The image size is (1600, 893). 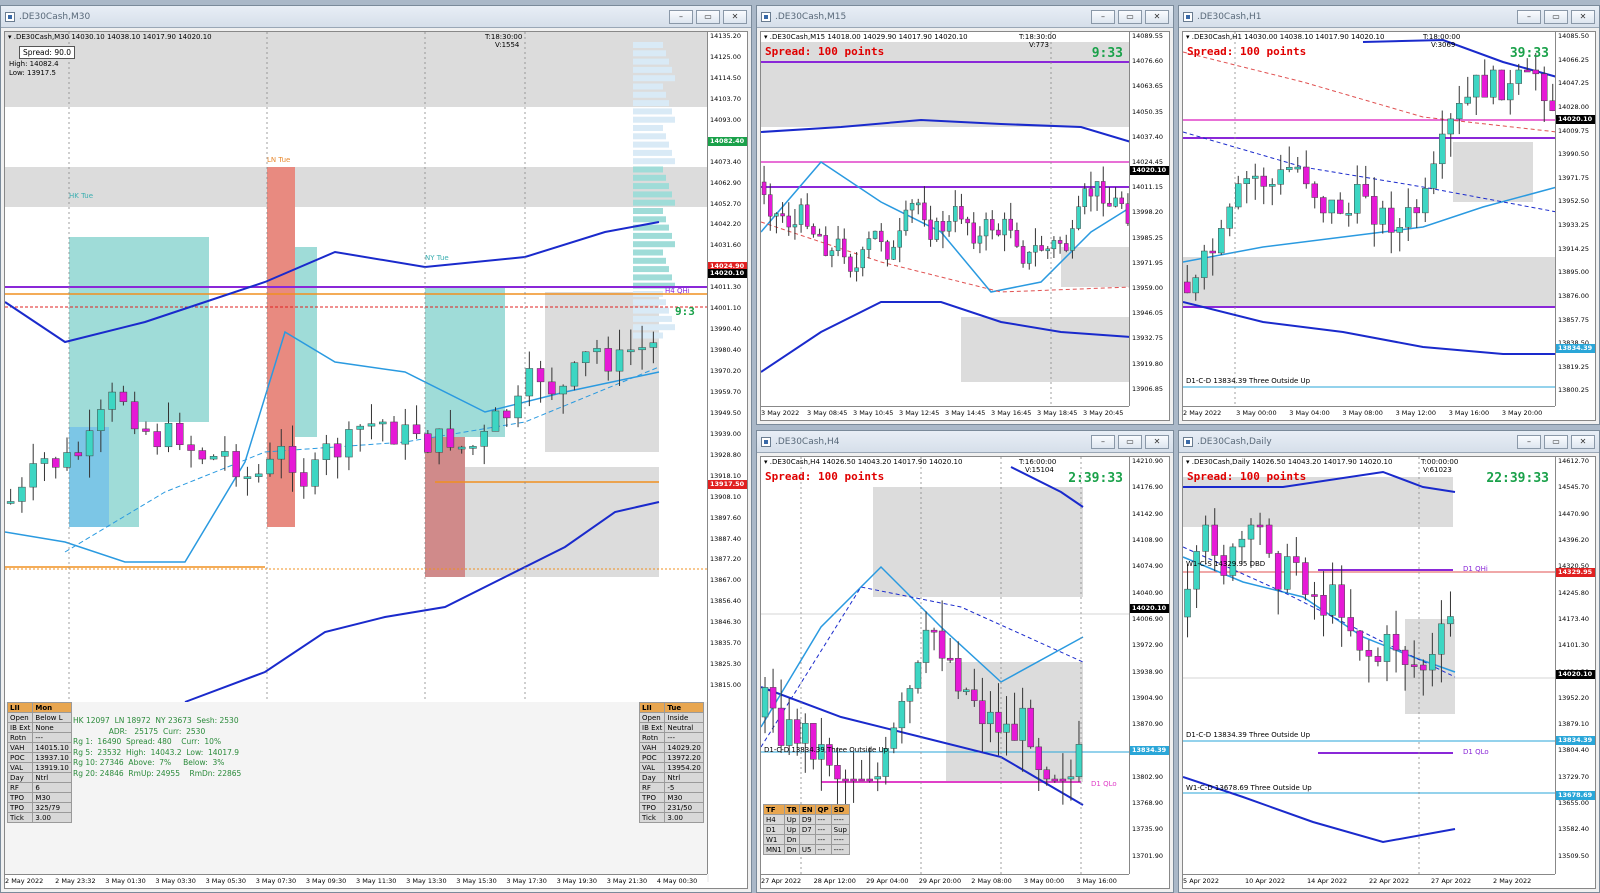 I want to click on table-row: VAL 13919.10, so click(x=39, y=767).